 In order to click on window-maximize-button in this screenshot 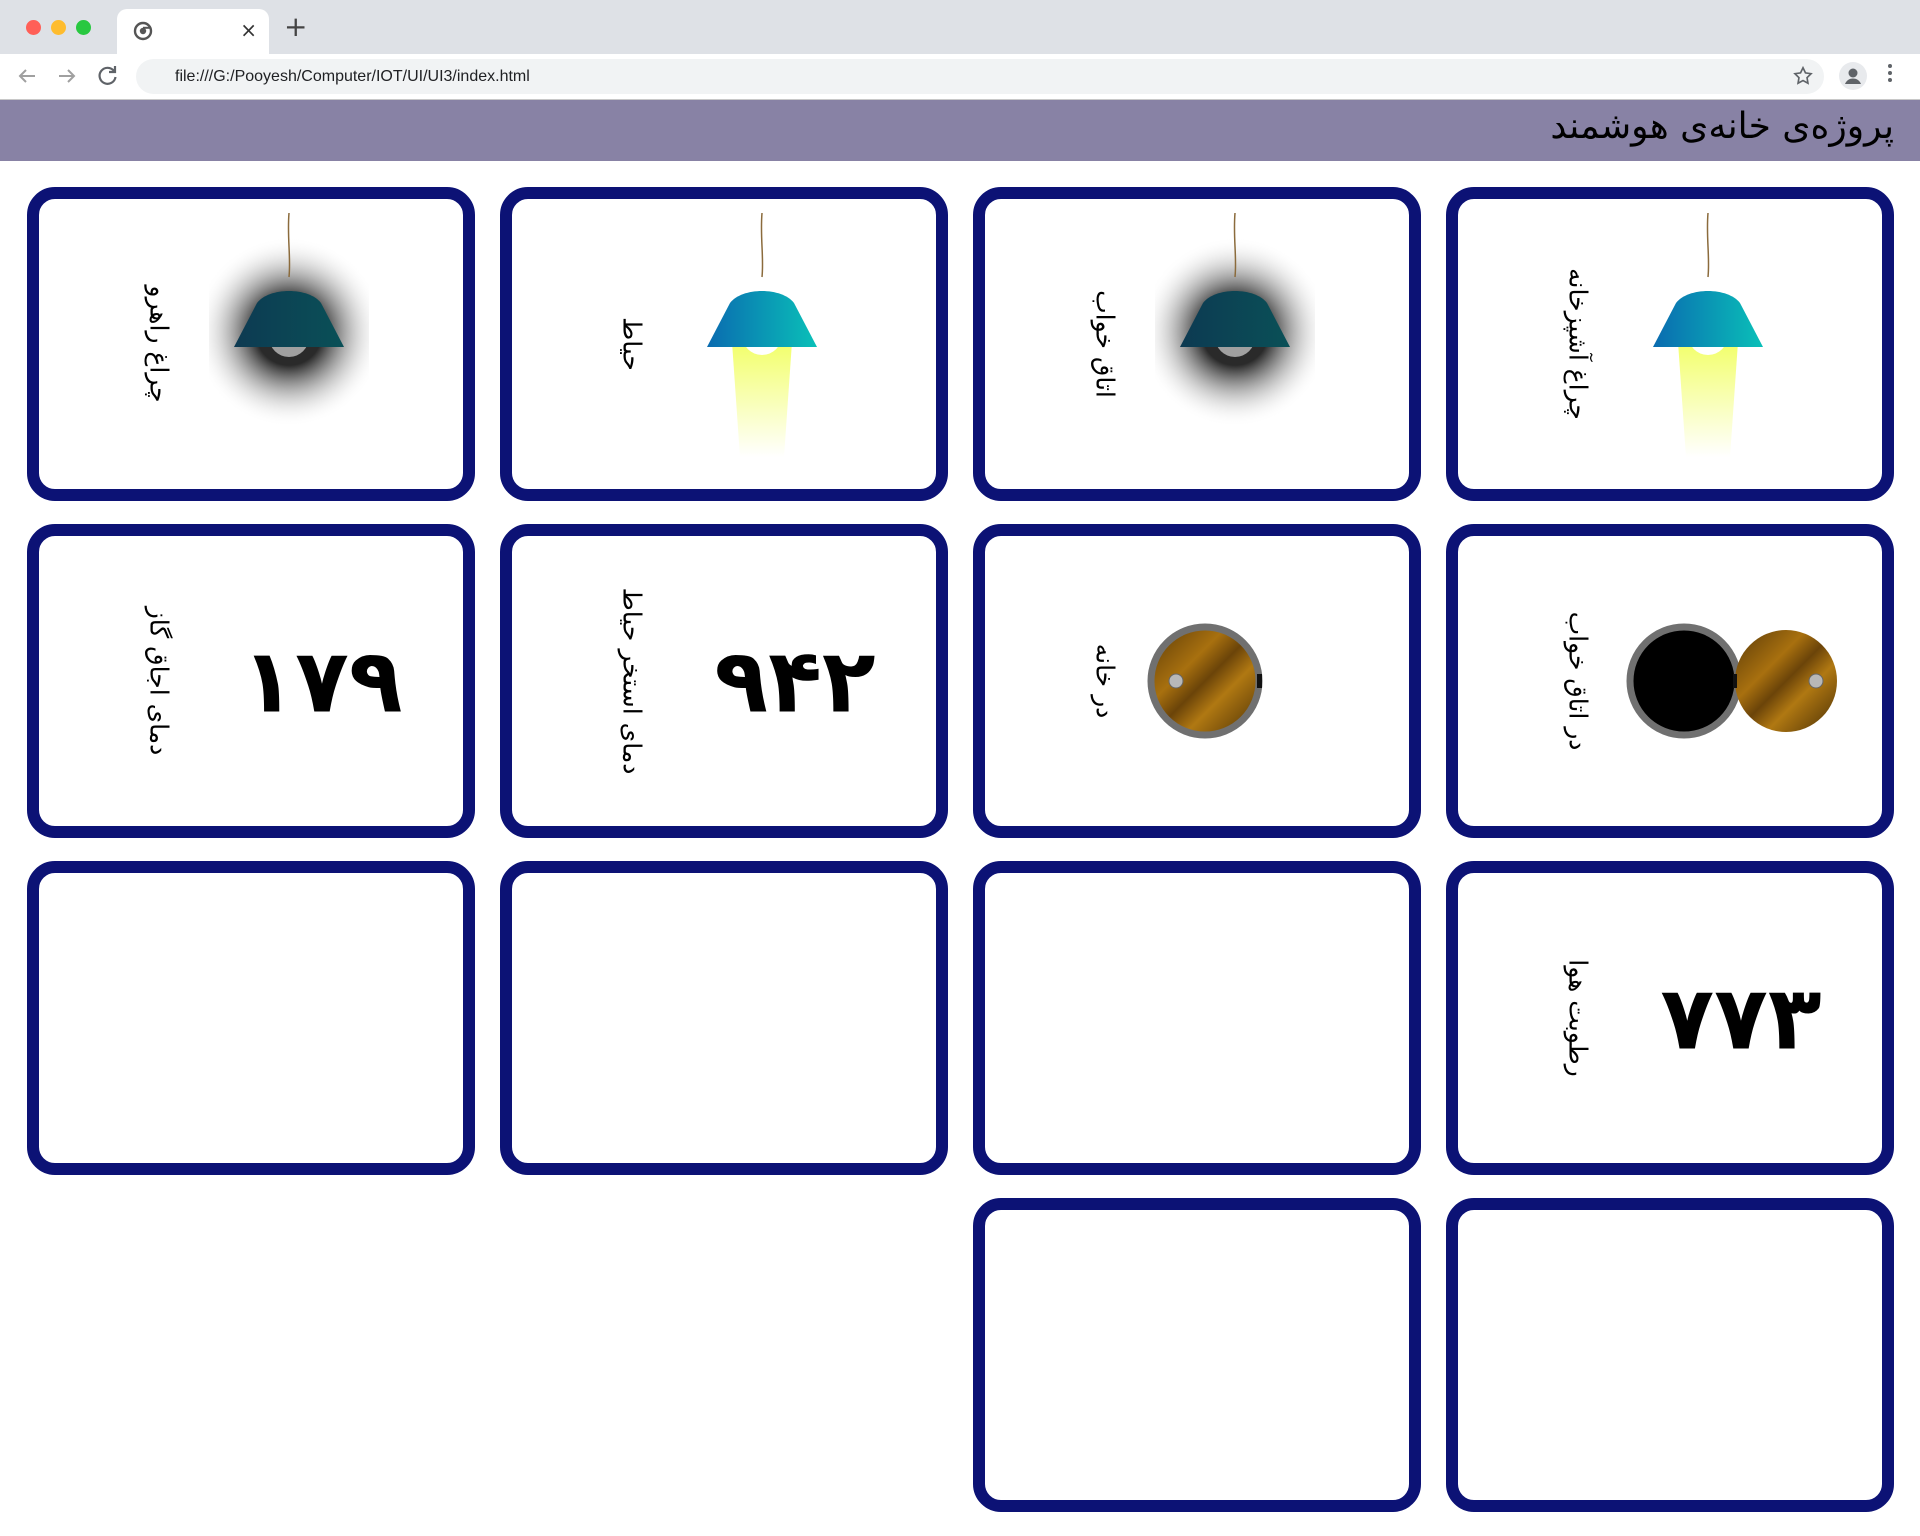, I will do `click(83, 27)`.